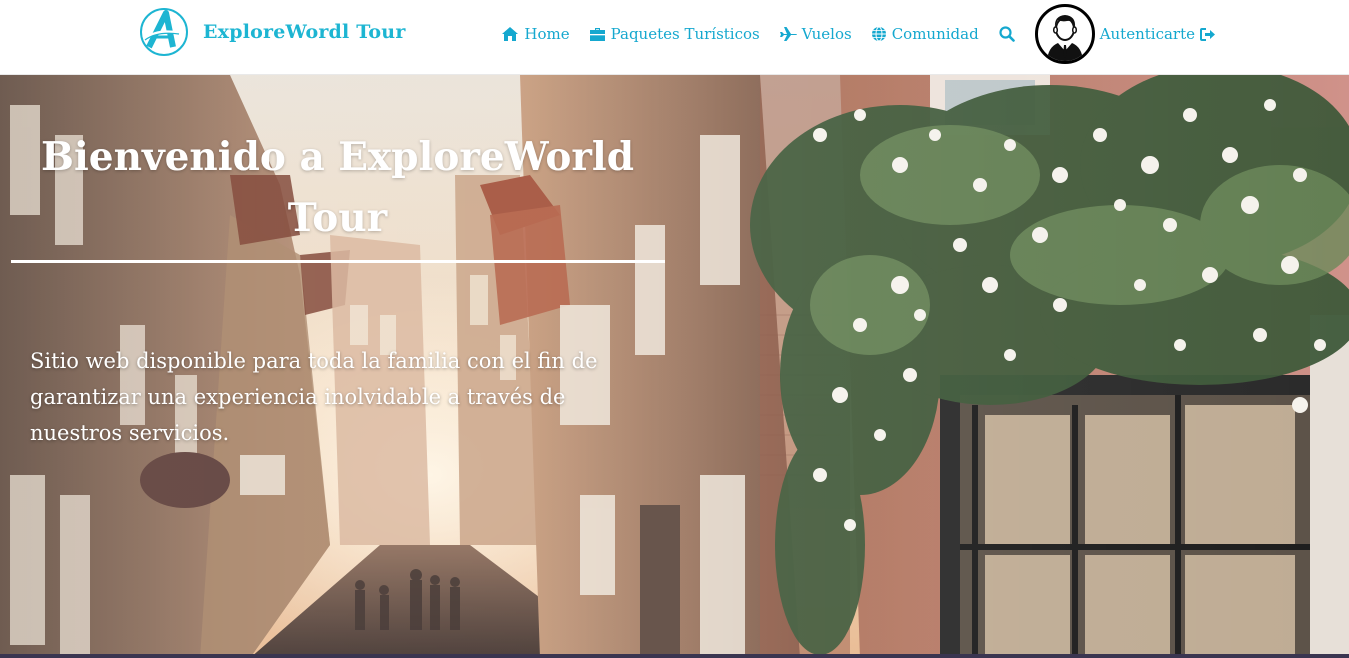 This screenshot has width=1349, height=658. I want to click on globe-icon, so click(878, 34).